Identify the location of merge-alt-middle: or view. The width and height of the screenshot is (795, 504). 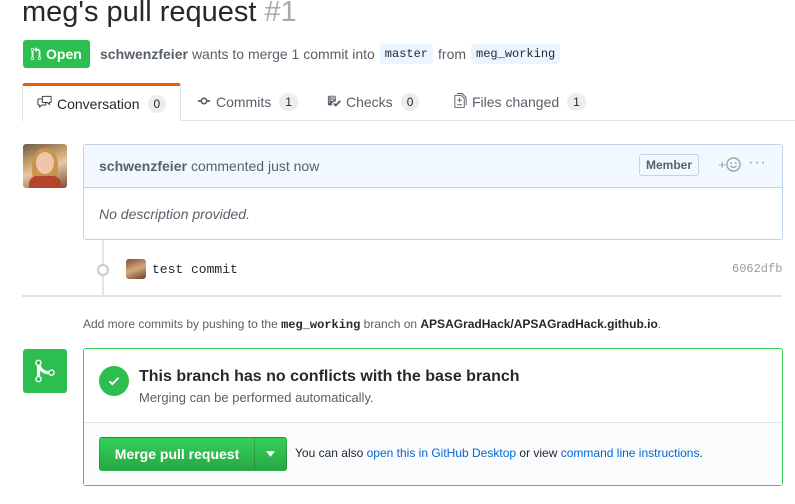
(538, 453).